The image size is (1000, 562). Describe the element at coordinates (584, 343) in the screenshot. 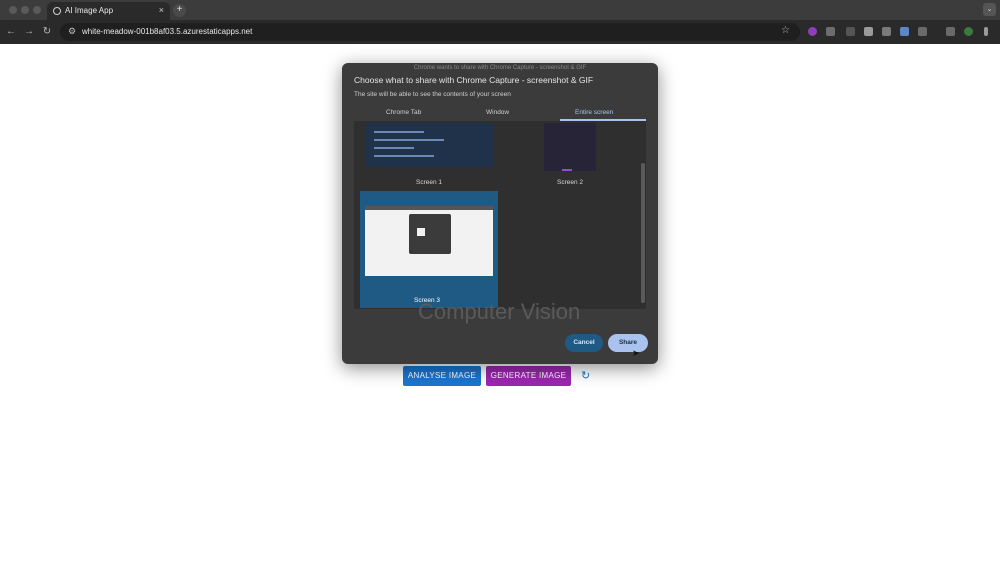

I see `cancel-button: Cancel` at that location.